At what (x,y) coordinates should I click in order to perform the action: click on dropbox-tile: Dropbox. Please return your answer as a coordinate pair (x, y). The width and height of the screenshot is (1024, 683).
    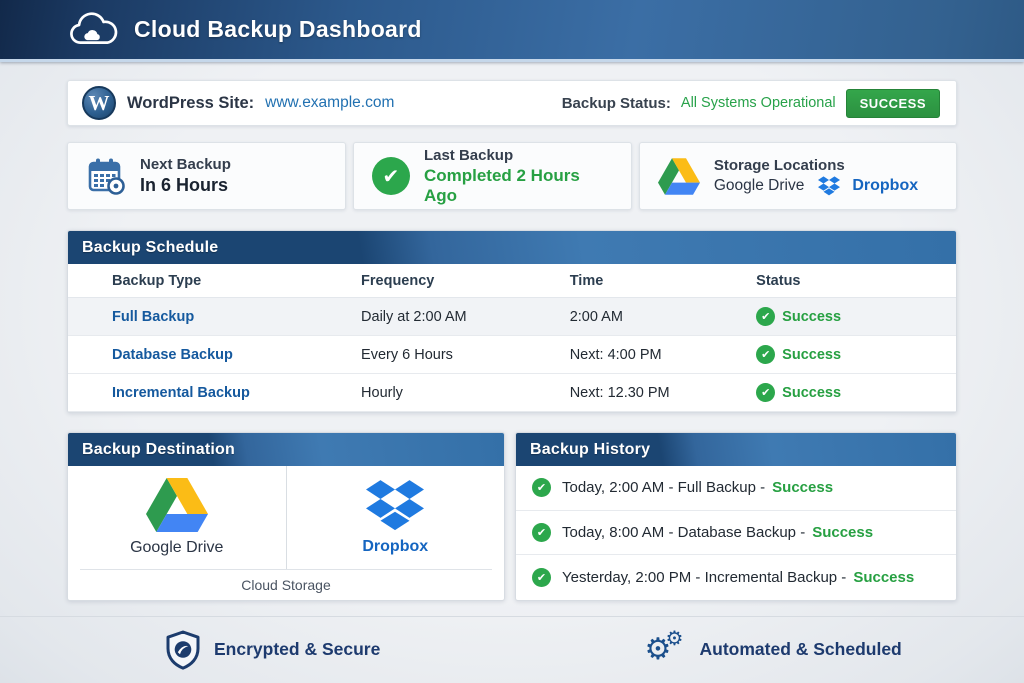
    Looking at the image, I should click on (396, 517).